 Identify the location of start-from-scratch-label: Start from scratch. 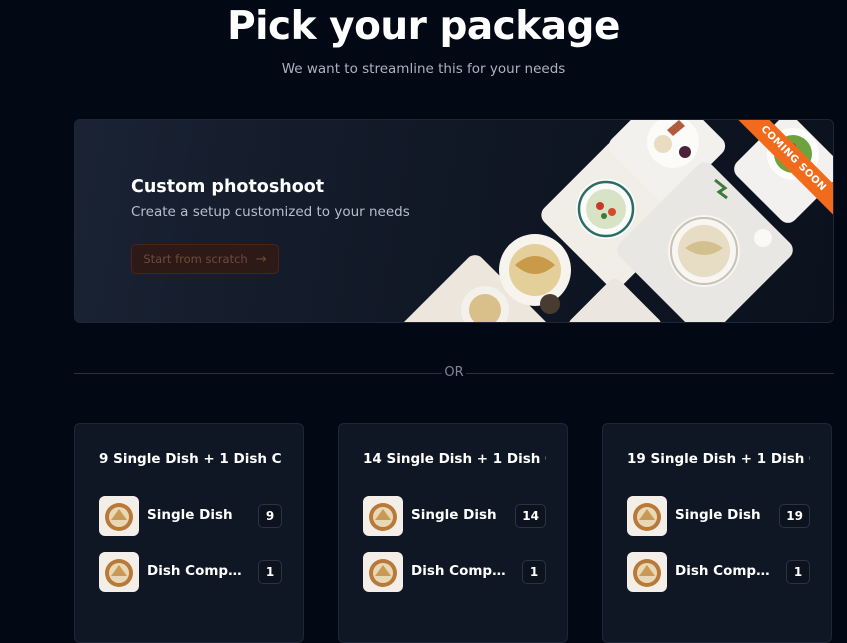
(195, 259).